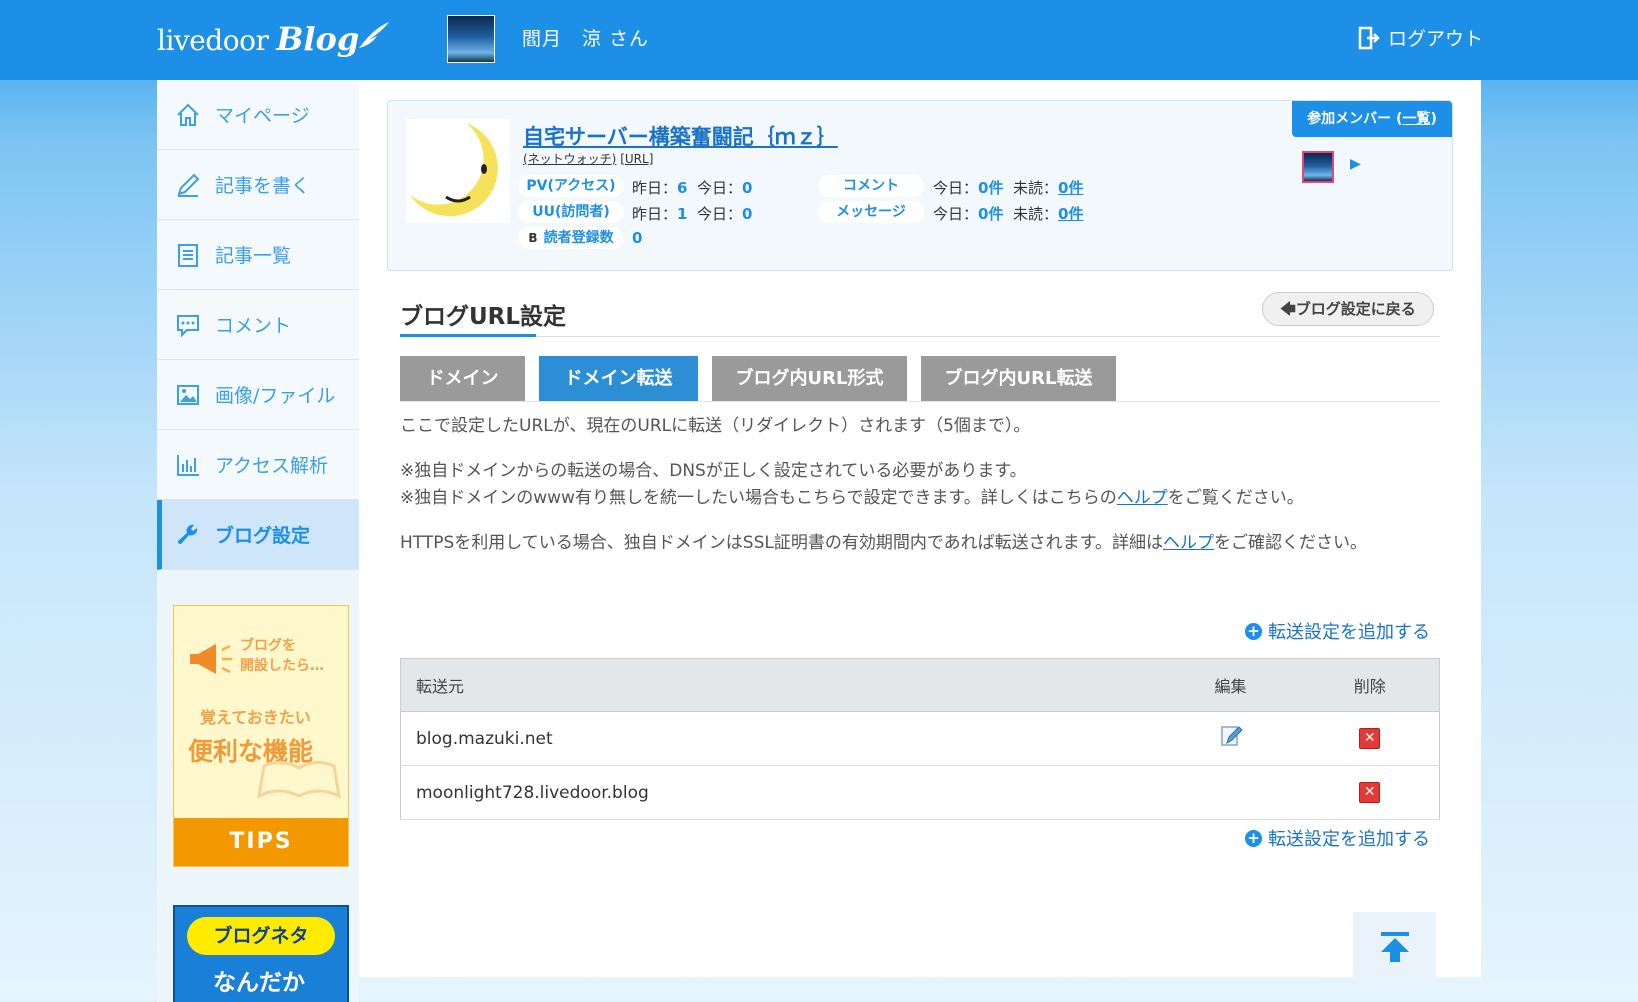  I want to click on page-title: ブログURL設定, so click(483, 317).